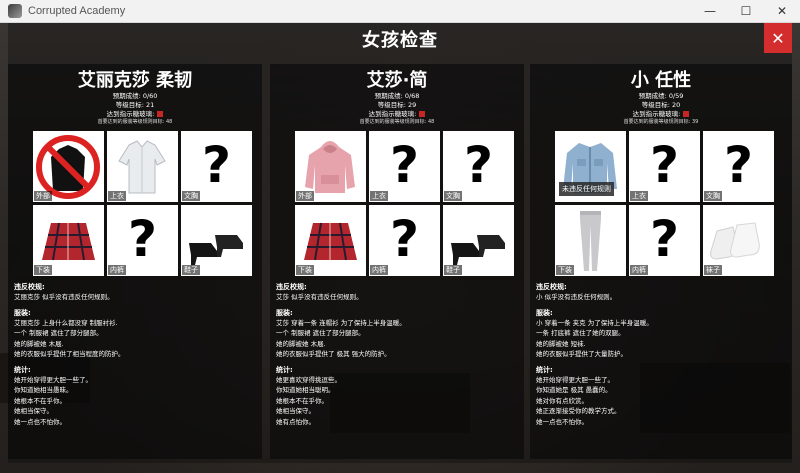  What do you see at coordinates (305, 390) in the screenshot?
I see `stat-line: 你知道她相当聪明。` at bounding box center [305, 390].